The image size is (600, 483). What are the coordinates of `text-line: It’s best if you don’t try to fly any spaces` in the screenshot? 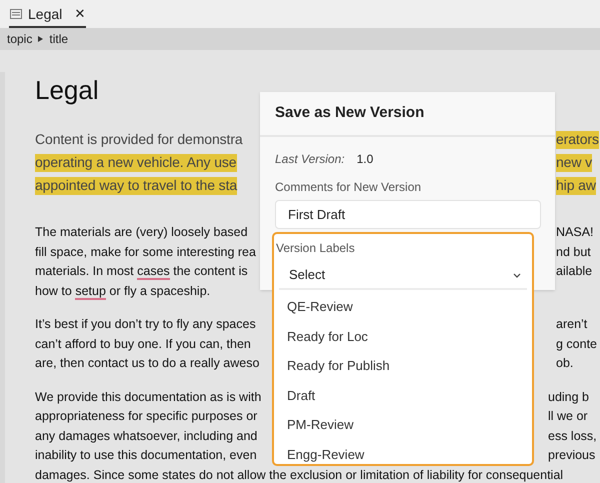 It's located at (145, 325).